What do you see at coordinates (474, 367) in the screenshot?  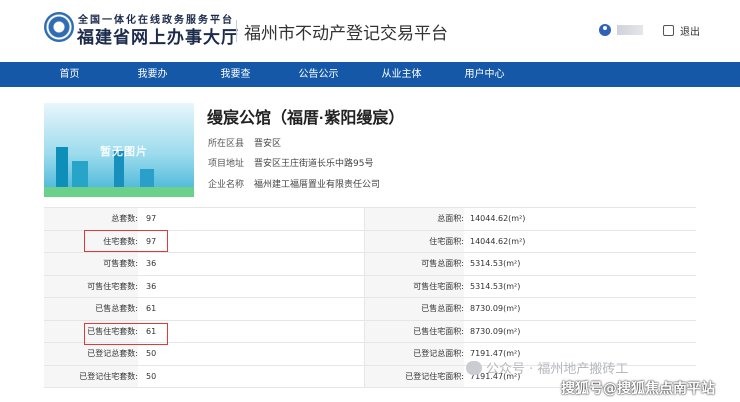 I see `wechat-icon` at bounding box center [474, 367].